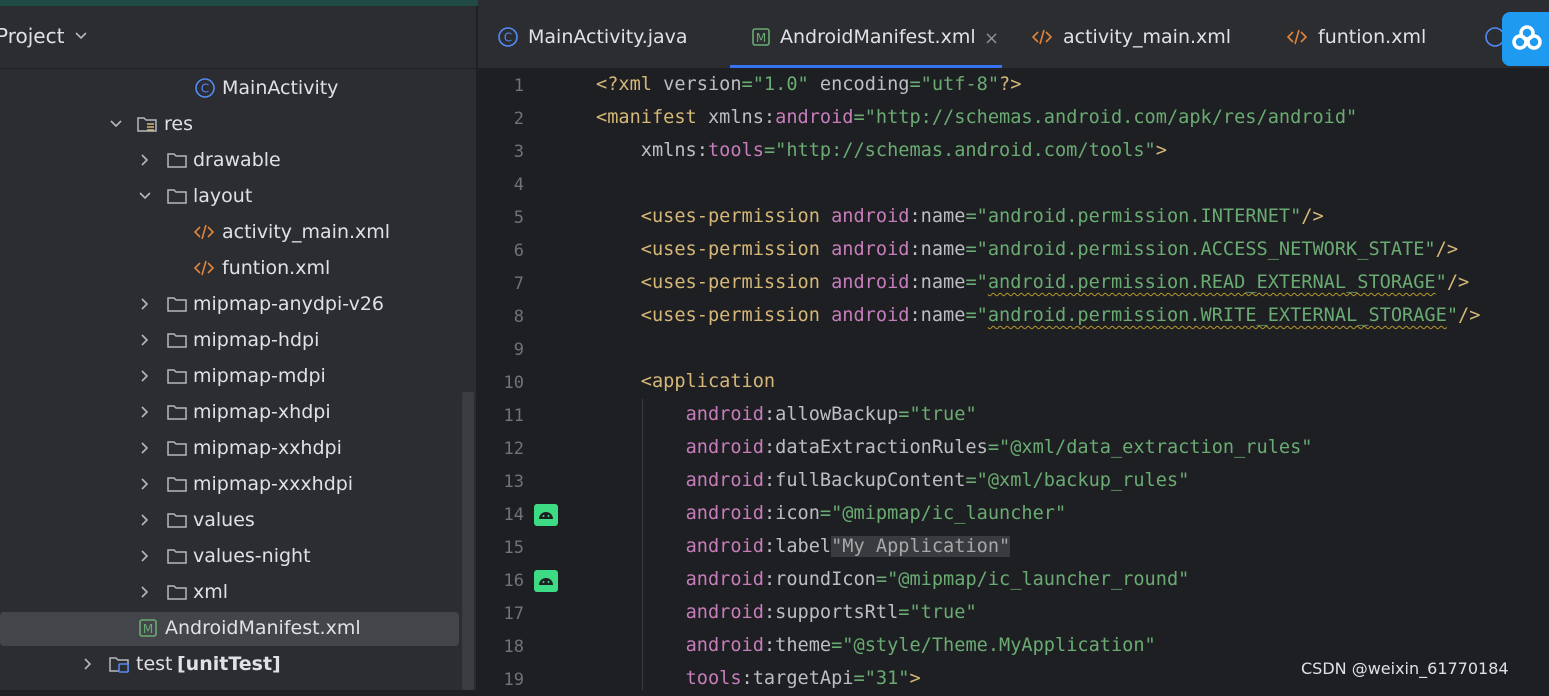 The height and width of the screenshot is (696, 1549). I want to click on code-line-15: 15 android:label"My Application", so click(757, 547).